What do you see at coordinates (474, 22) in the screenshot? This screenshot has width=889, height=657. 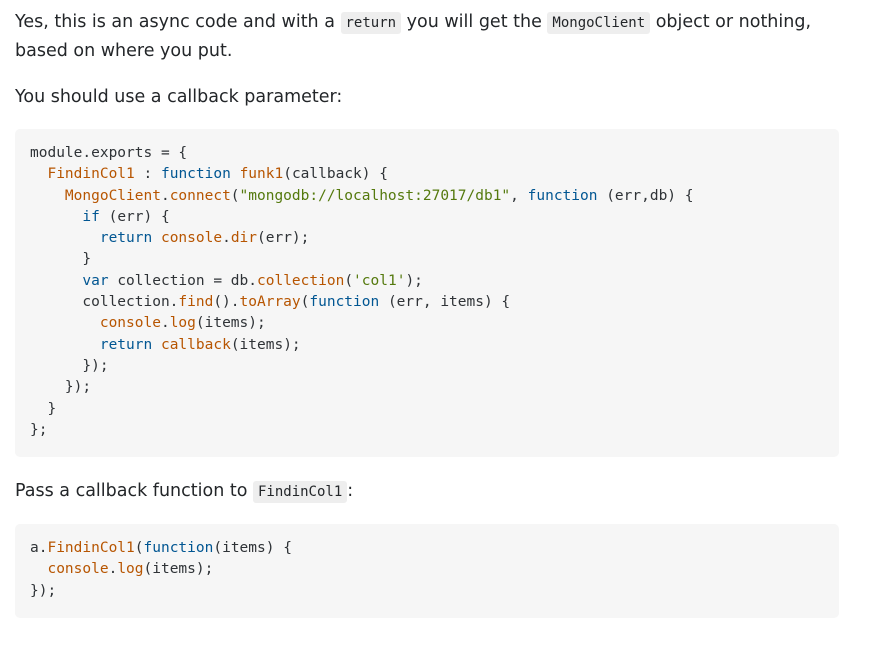 I see `p1-text-middle: you will get the` at bounding box center [474, 22].